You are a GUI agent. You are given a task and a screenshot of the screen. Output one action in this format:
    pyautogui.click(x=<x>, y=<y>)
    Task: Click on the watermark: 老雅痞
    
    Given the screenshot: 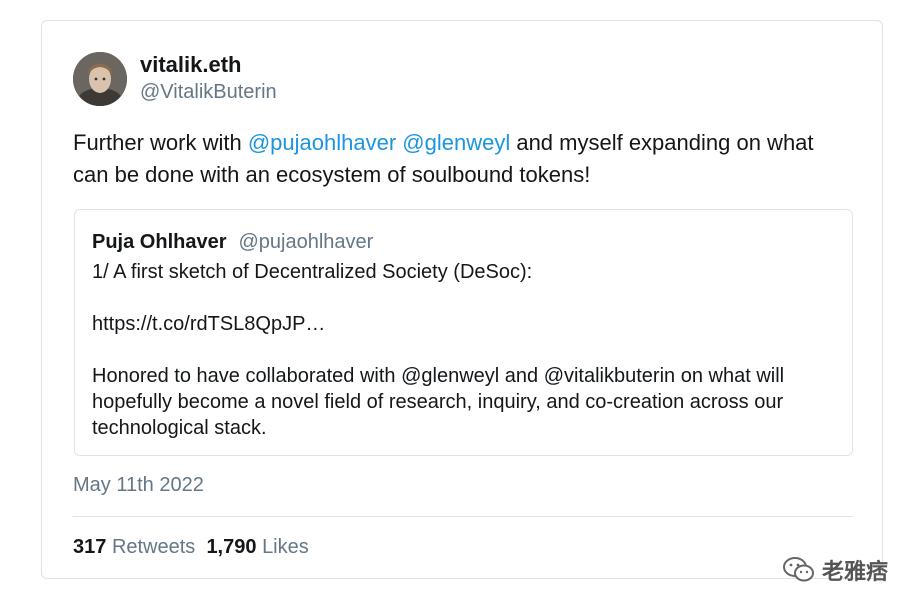 What is the action you would take?
    pyautogui.click(x=835, y=570)
    